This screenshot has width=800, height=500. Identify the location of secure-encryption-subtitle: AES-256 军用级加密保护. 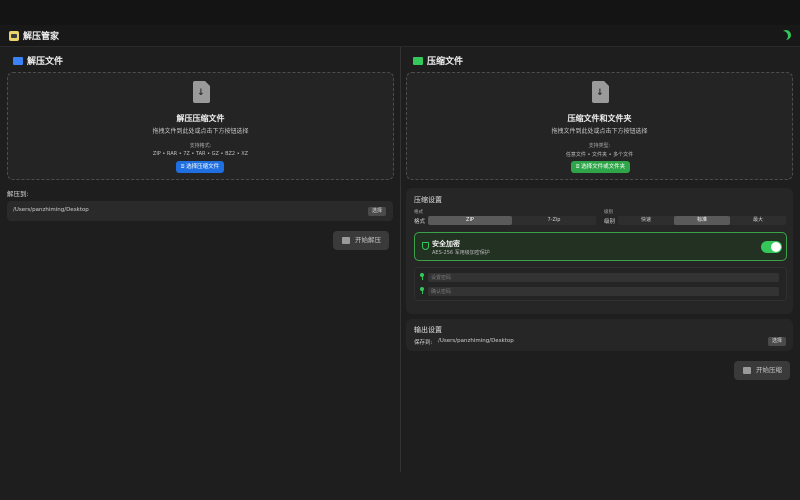
(461, 253).